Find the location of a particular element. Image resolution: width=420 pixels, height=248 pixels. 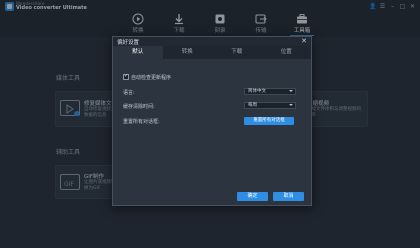

tab-convert: 转换 is located at coordinates (188, 52).